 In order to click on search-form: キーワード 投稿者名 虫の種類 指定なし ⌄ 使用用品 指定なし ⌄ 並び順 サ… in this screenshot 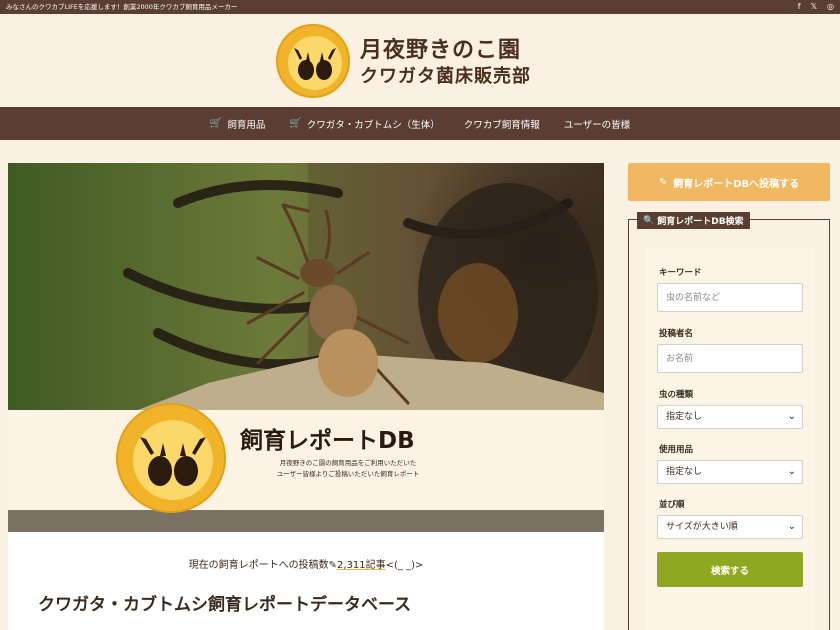, I will do `click(730, 438)`.